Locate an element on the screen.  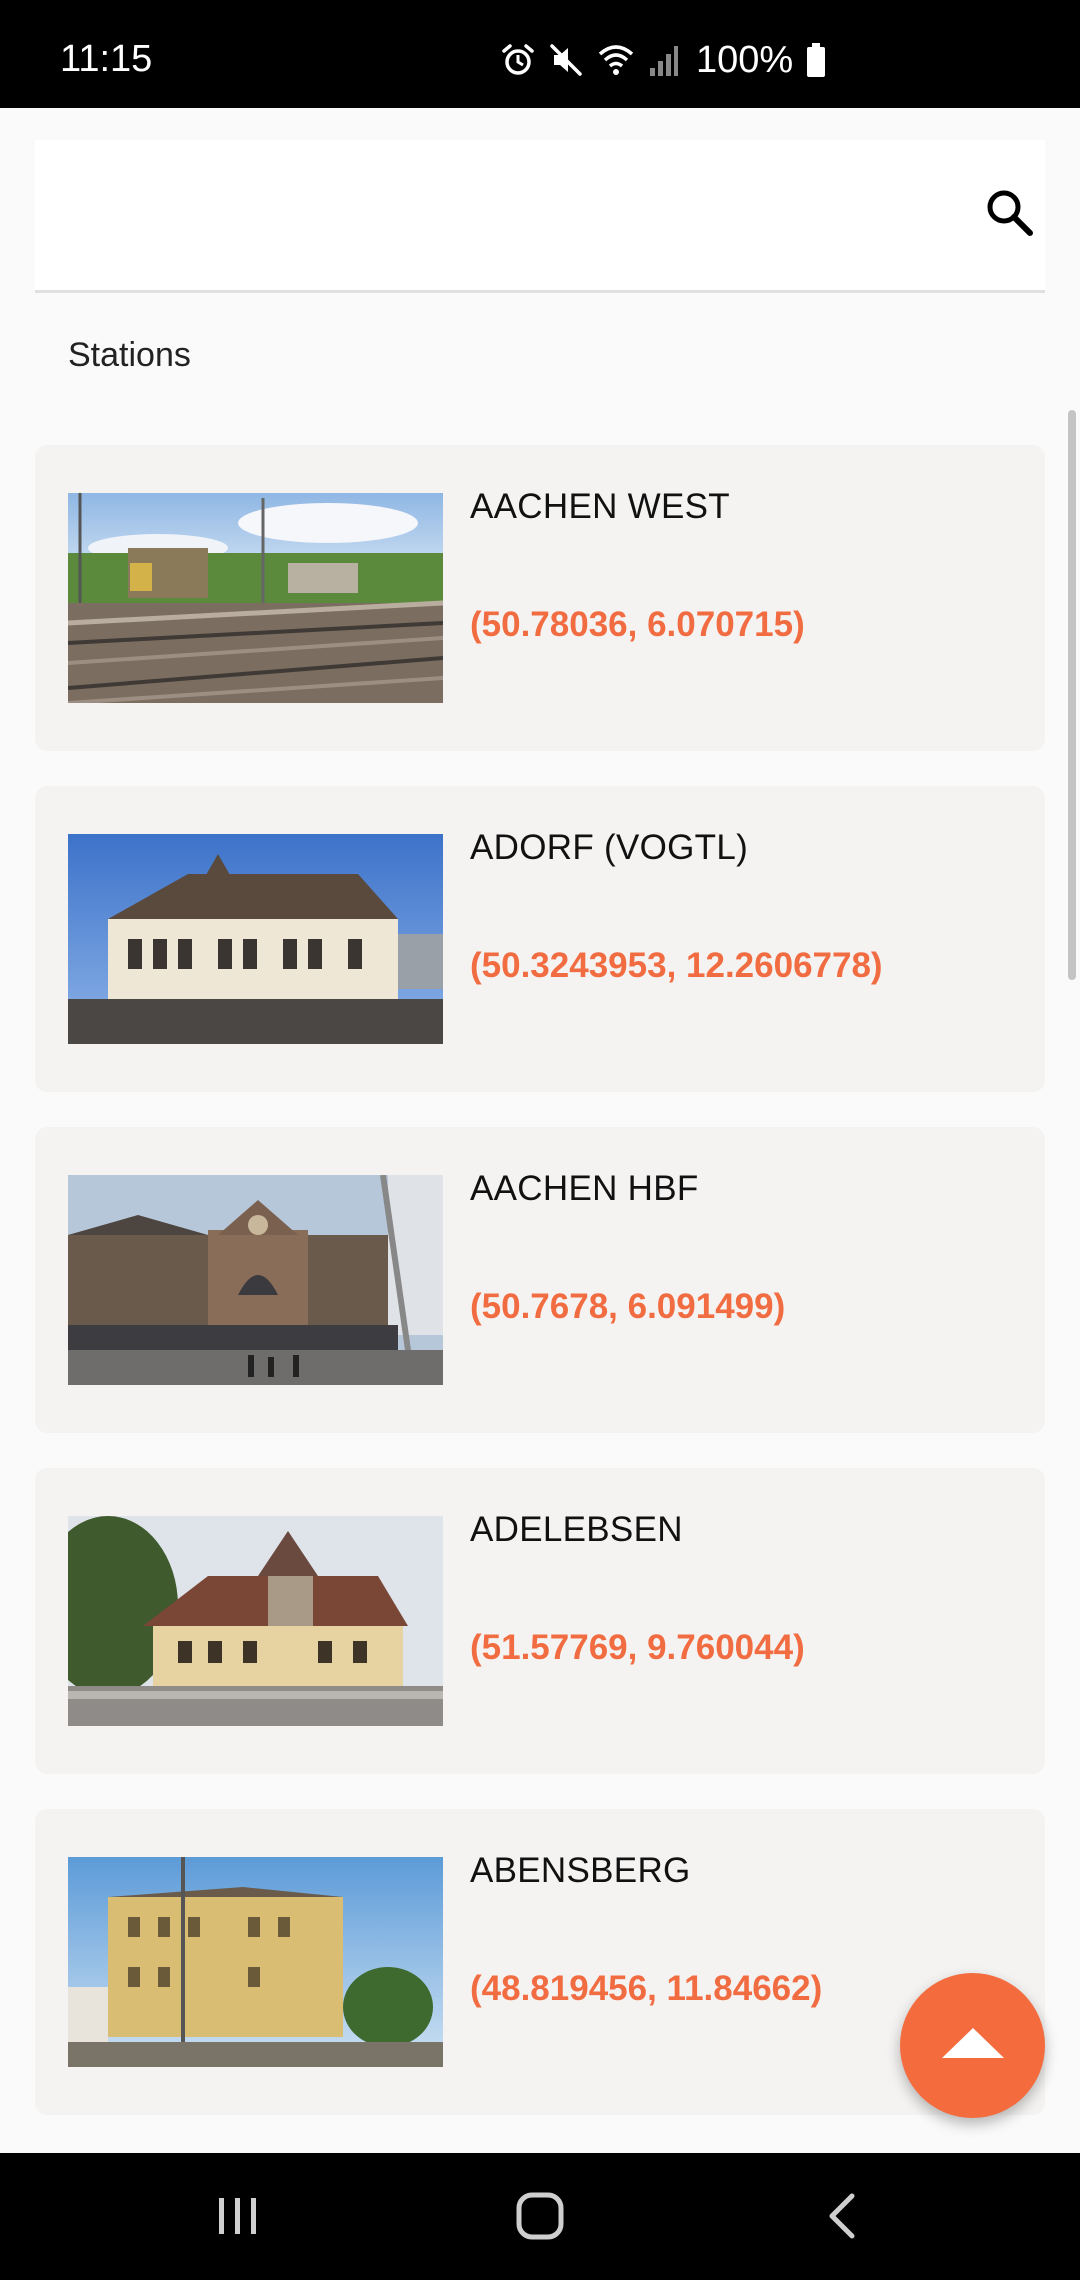
arrow-up-icon is located at coordinates (973, 2045).